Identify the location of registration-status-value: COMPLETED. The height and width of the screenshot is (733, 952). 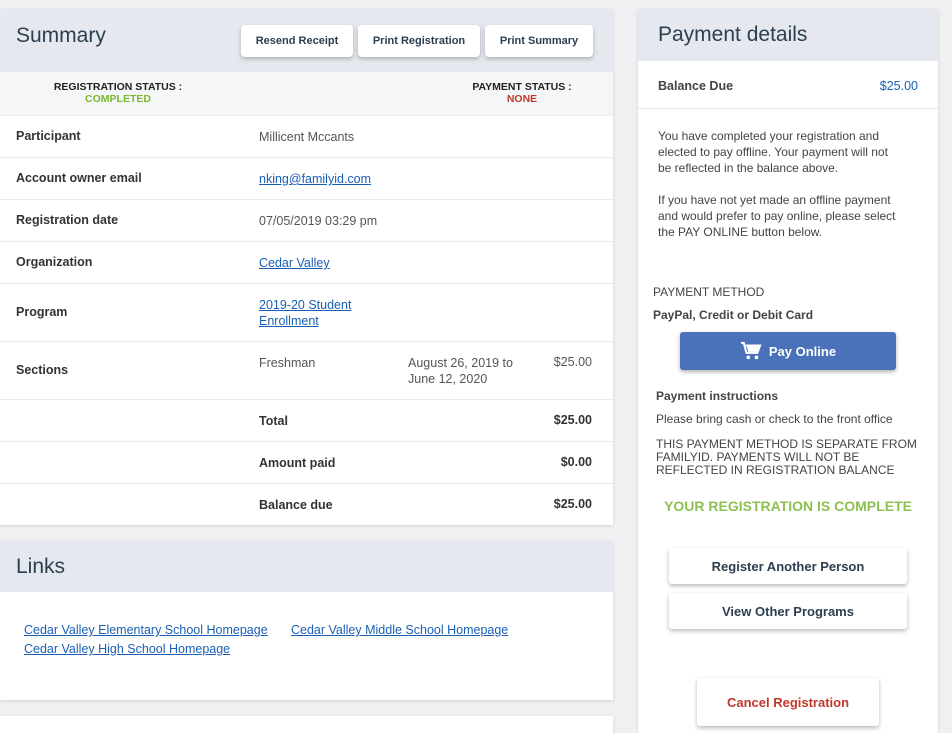
(118, 99).